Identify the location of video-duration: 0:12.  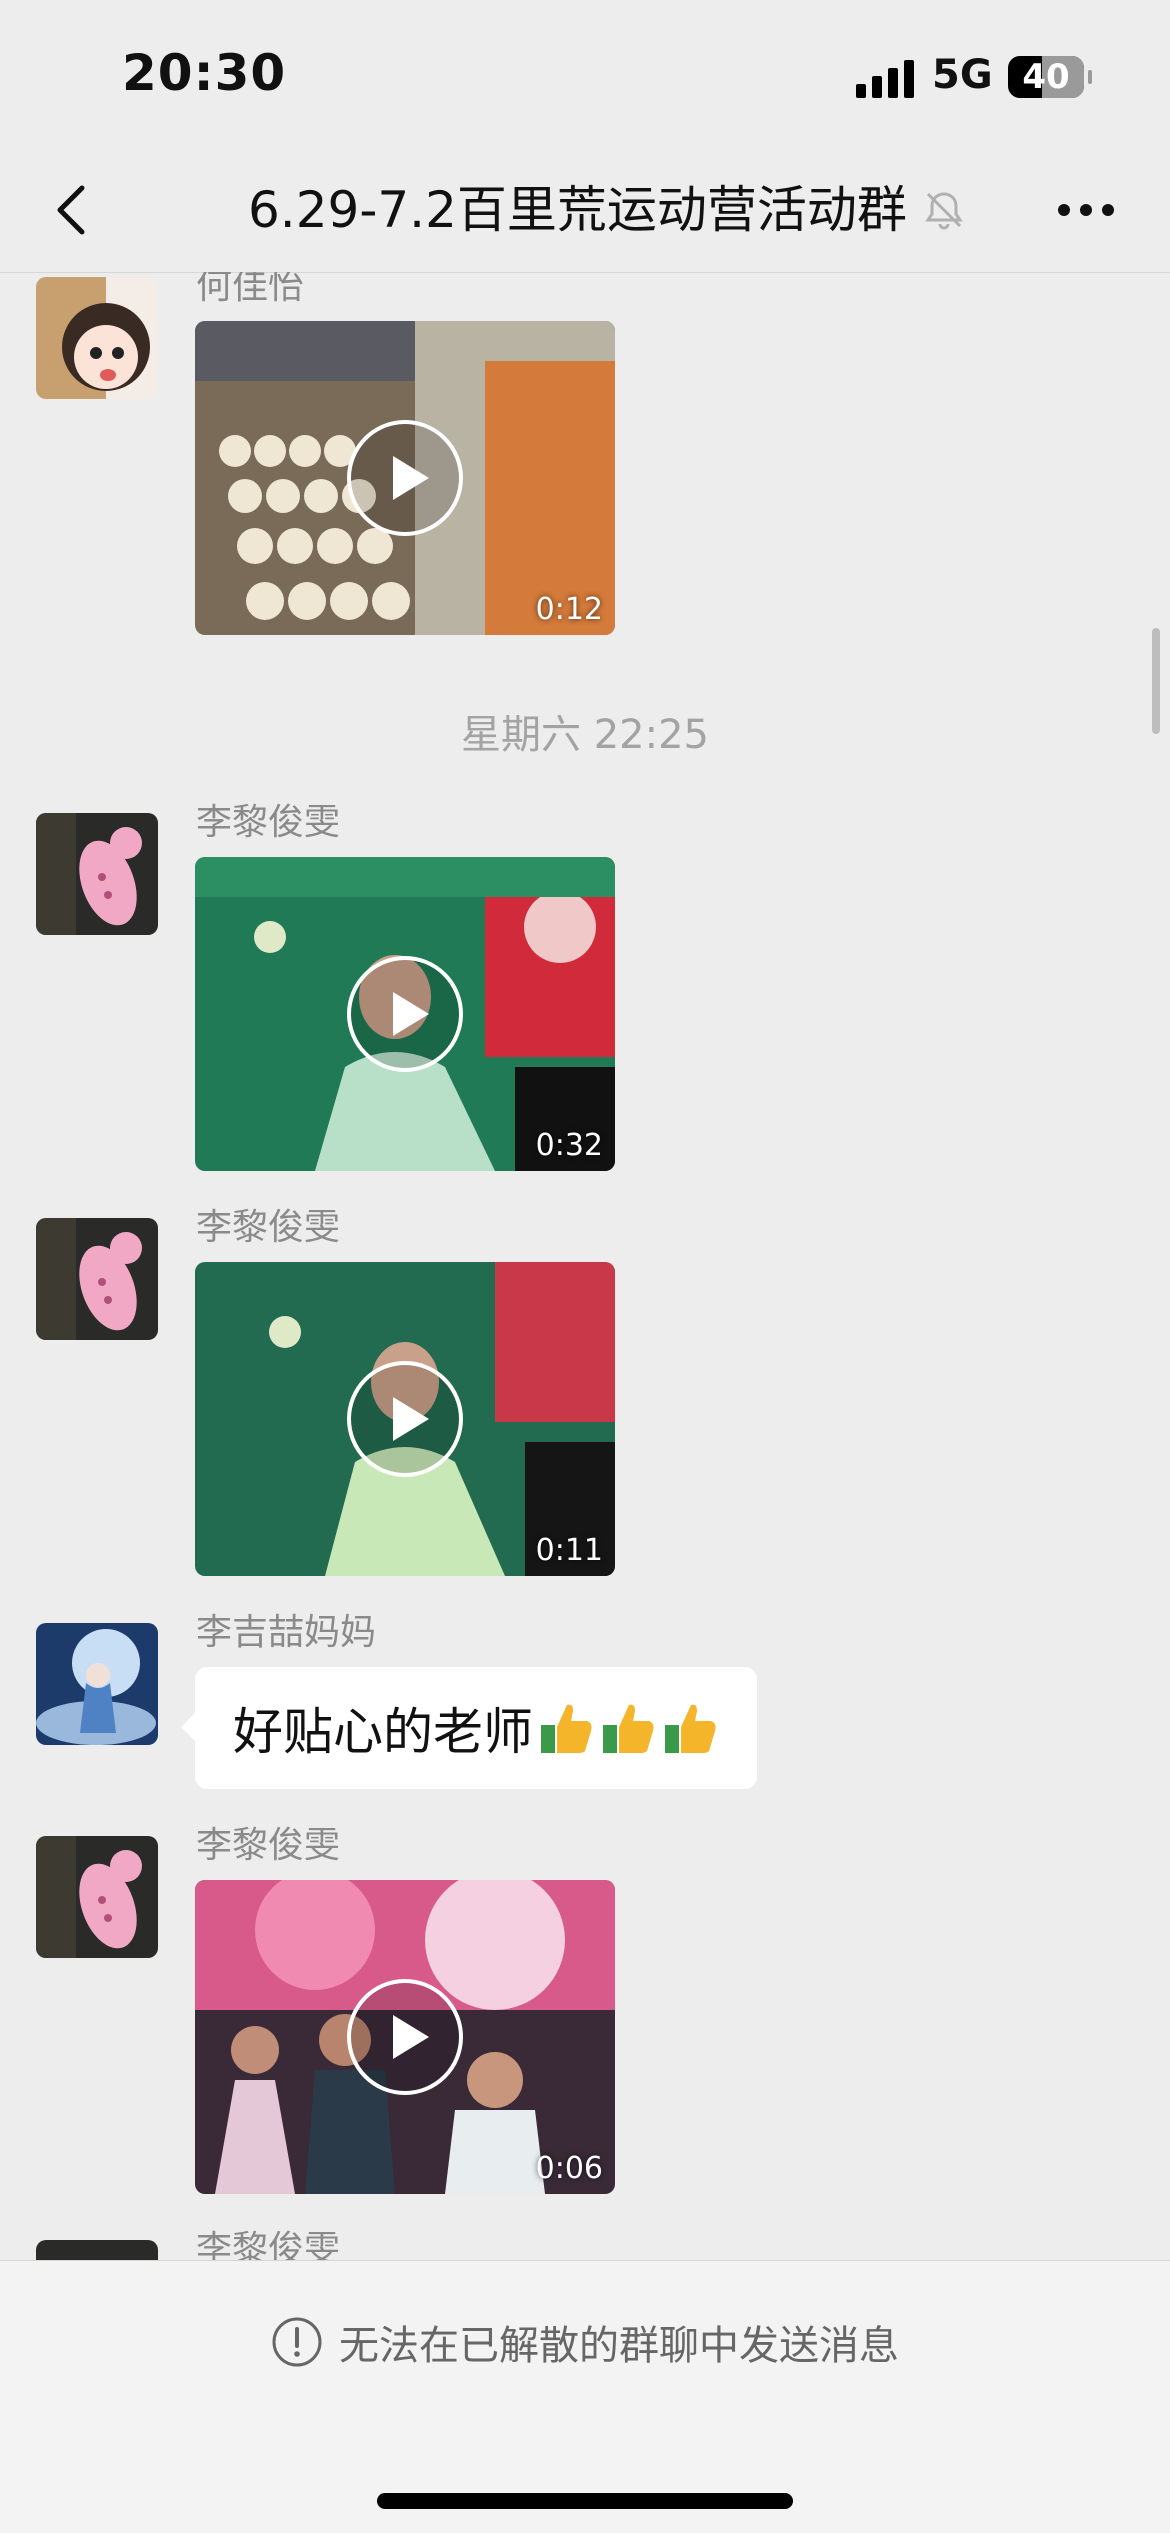
(569, 609).